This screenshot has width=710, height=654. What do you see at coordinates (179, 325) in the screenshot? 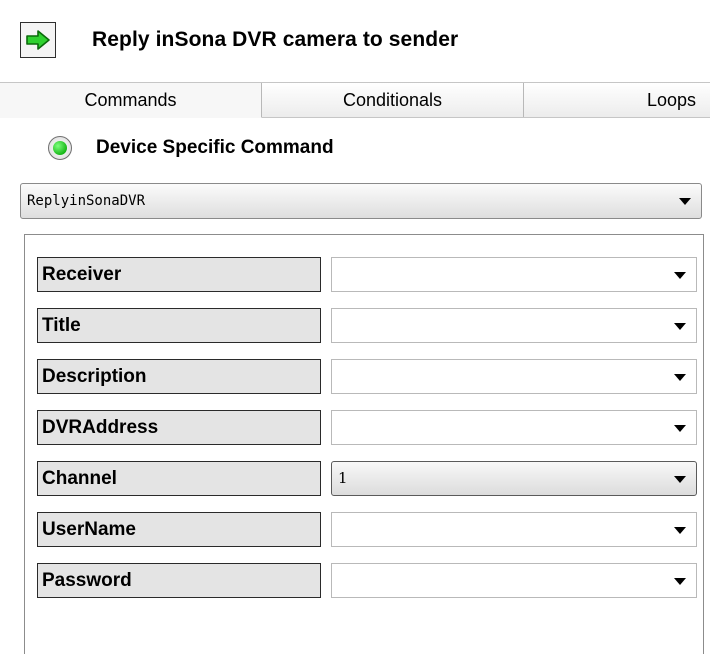
I see `param-label: Title` at bounding box center [179, 325].